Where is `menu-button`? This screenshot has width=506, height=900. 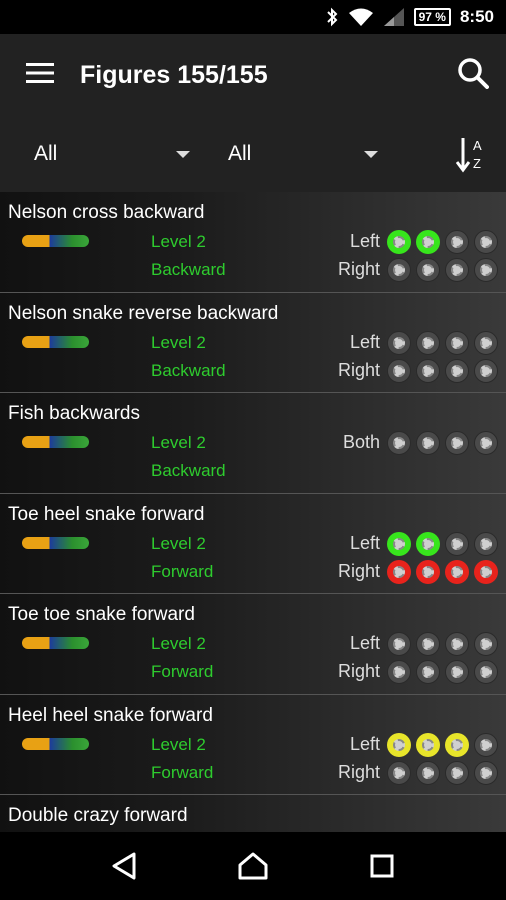 menu-button is located at coordinates (40, 75).